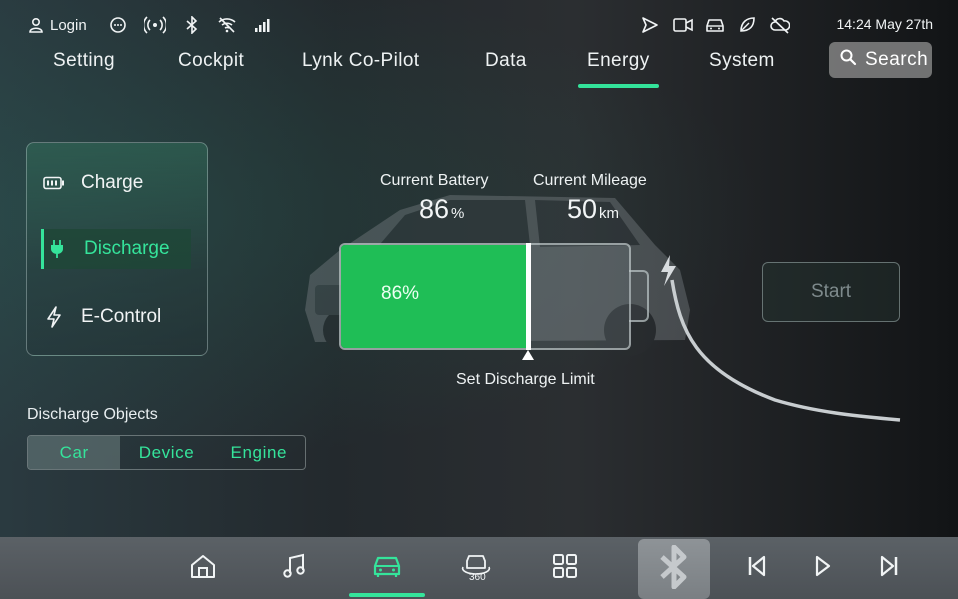 This screenshot has width=958, height=599. What do you see at coordinates (54, 183) in the screenshot?
I see `battery-icon` at bounding box center [54, 183].